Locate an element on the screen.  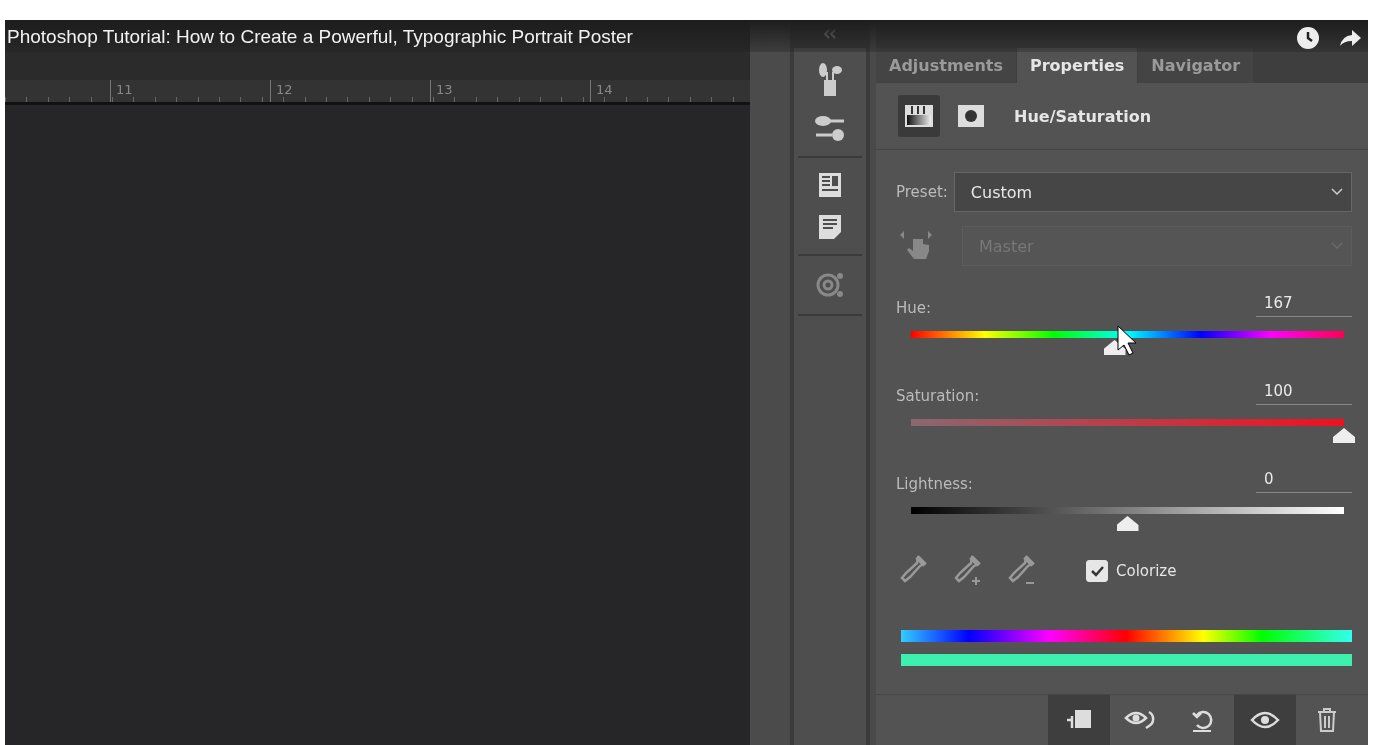
adjustment-mode-button is located at coordinates (919, 116).